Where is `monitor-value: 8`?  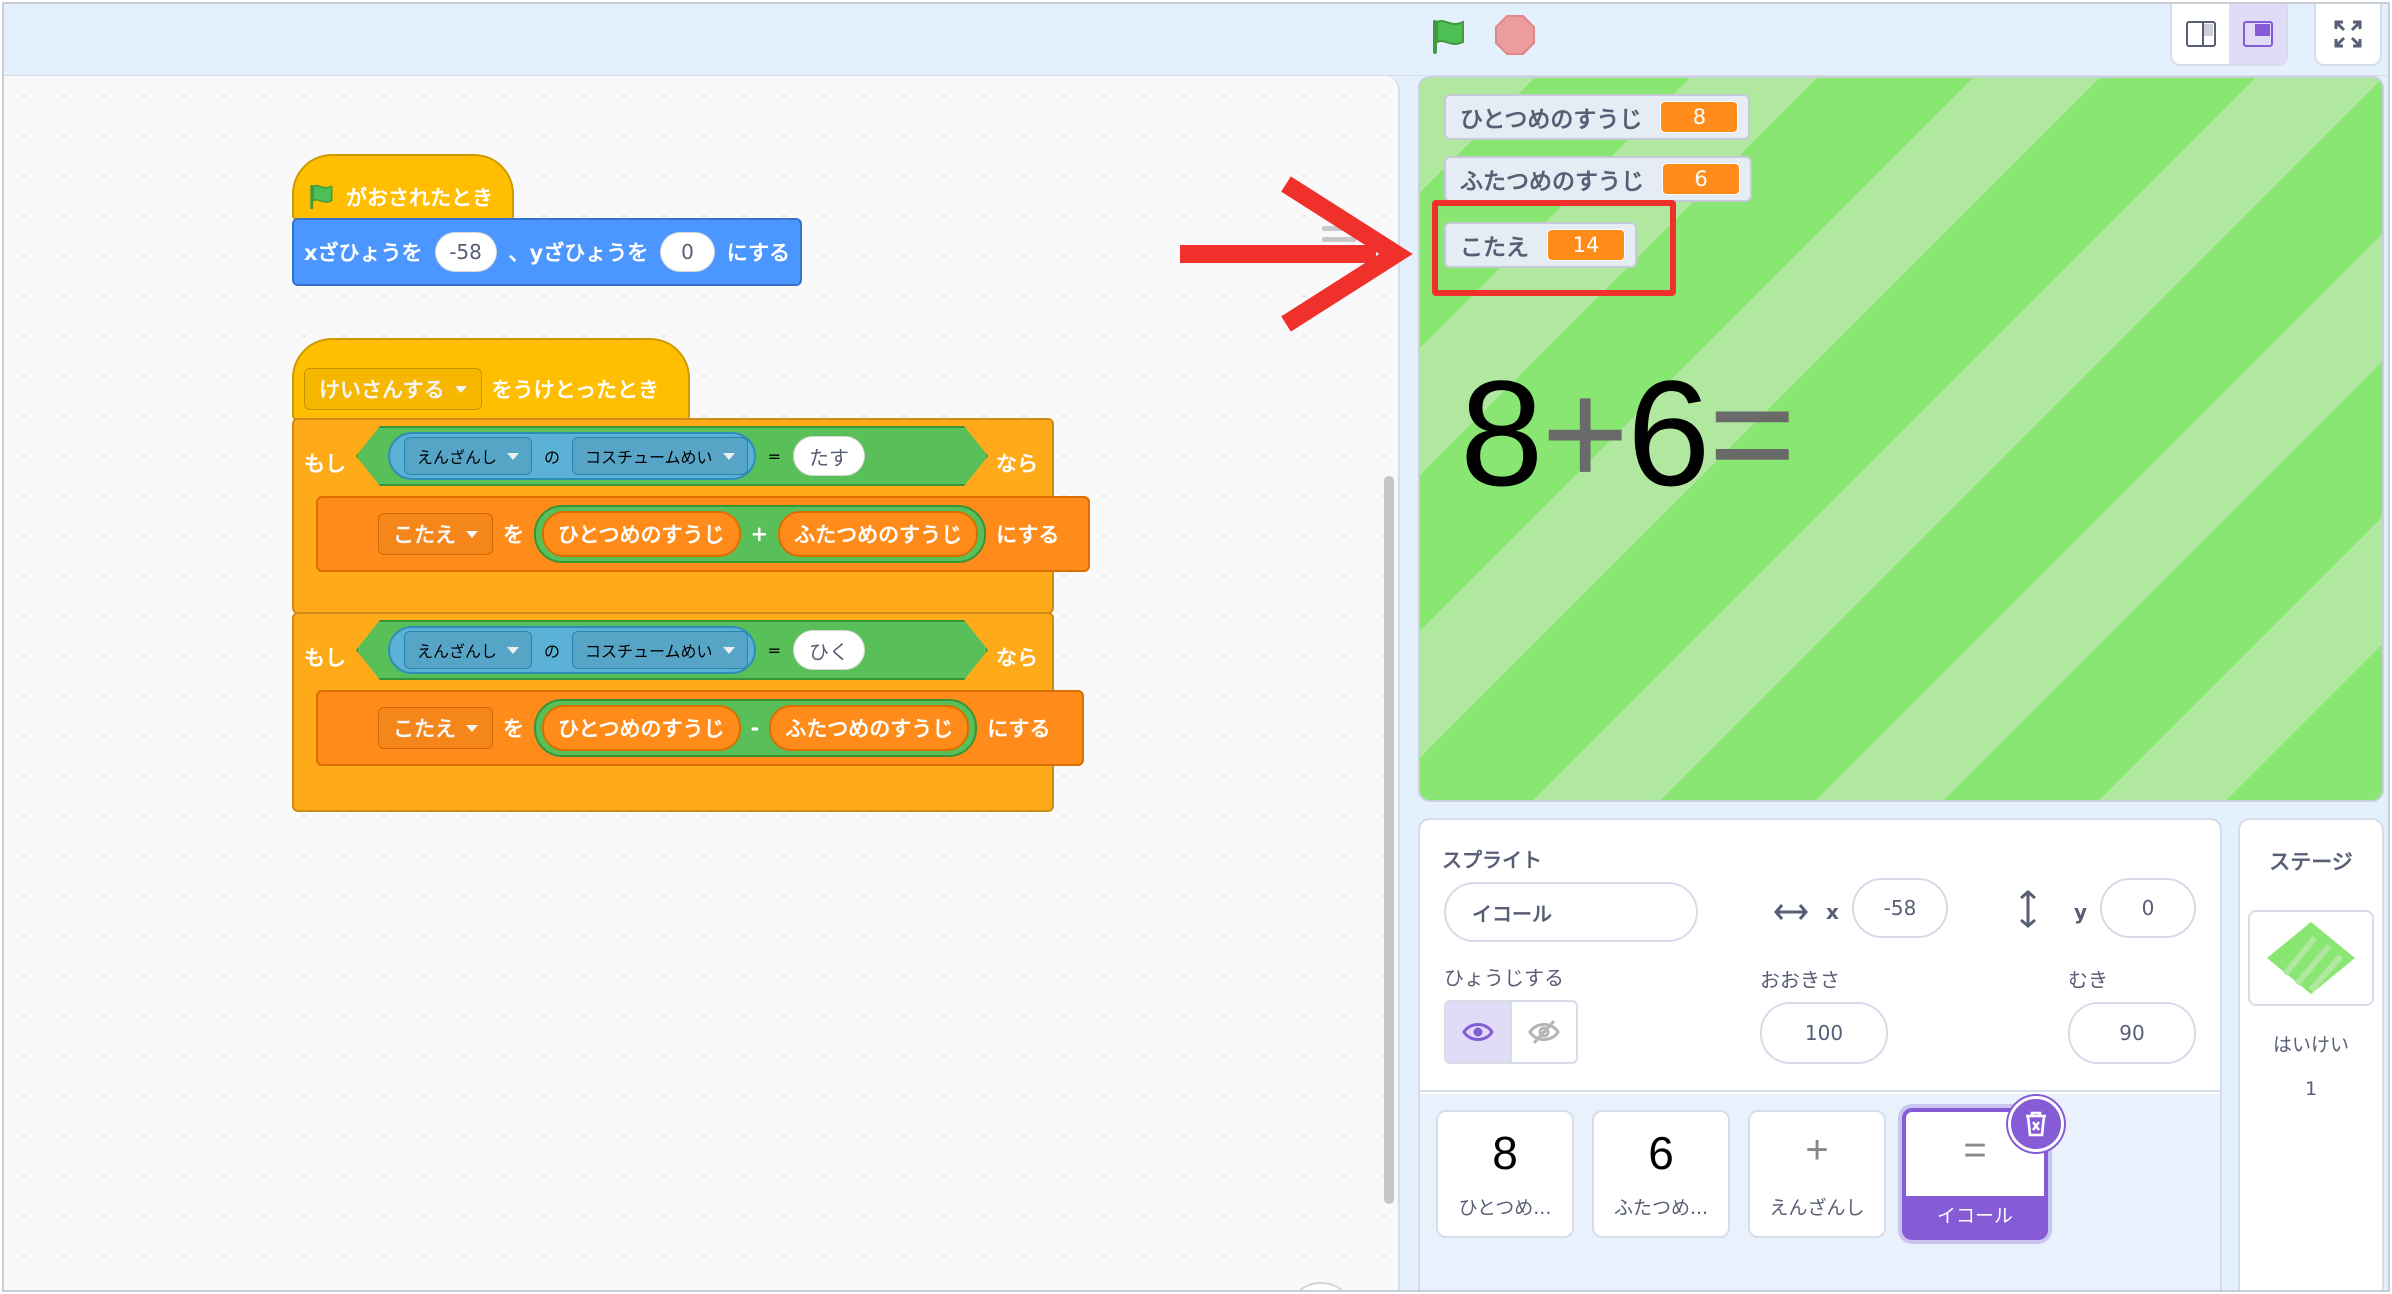
monitor-value: 8 is located at coordinates (1699, 117).